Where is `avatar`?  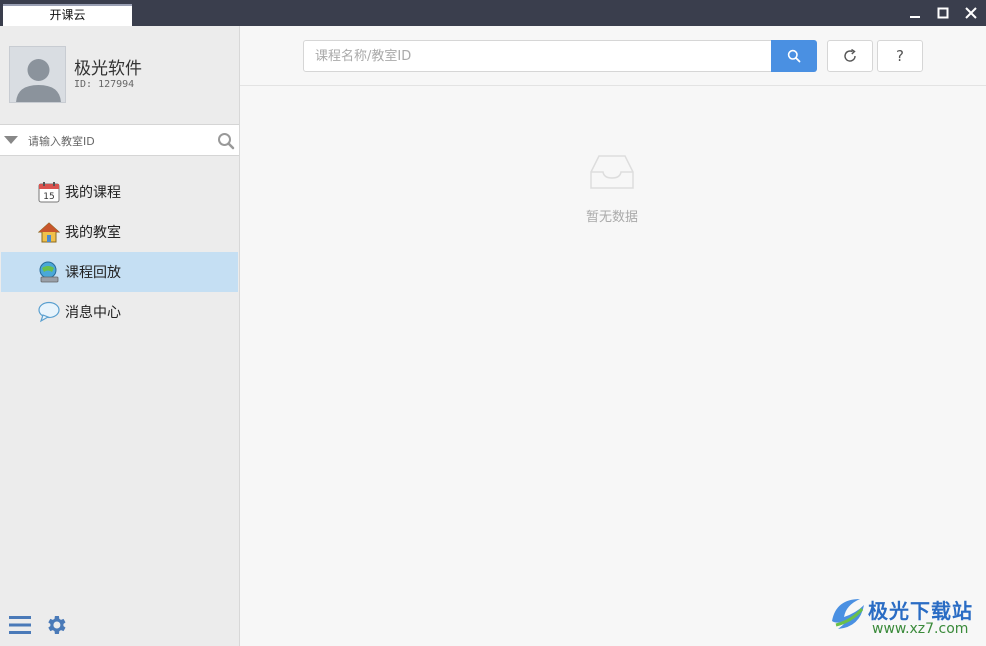 avatar is located at coordinates (37, 74).